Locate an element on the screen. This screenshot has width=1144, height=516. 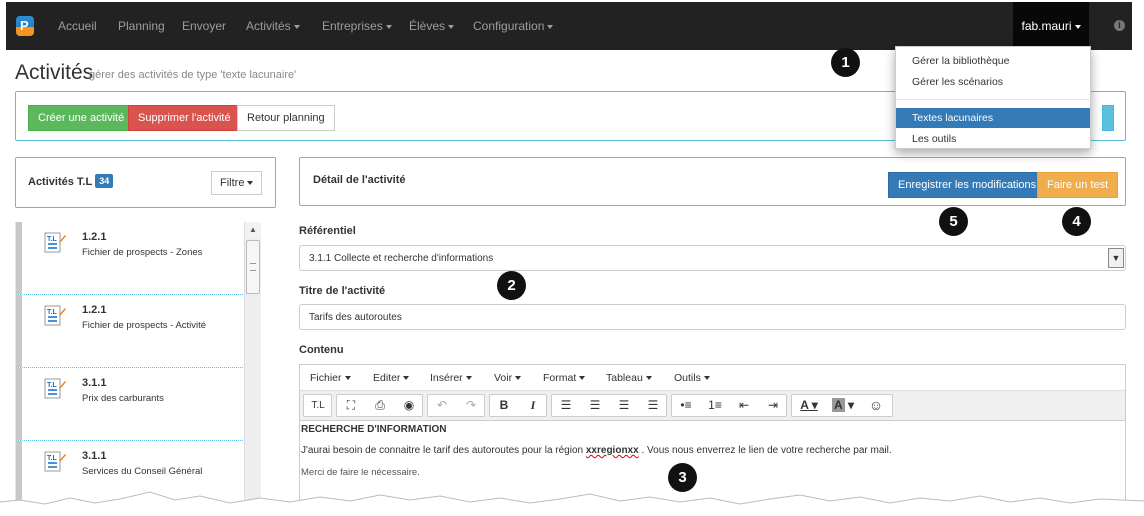
align-justify-icon: ☰ is located at coordinates (653, 405).